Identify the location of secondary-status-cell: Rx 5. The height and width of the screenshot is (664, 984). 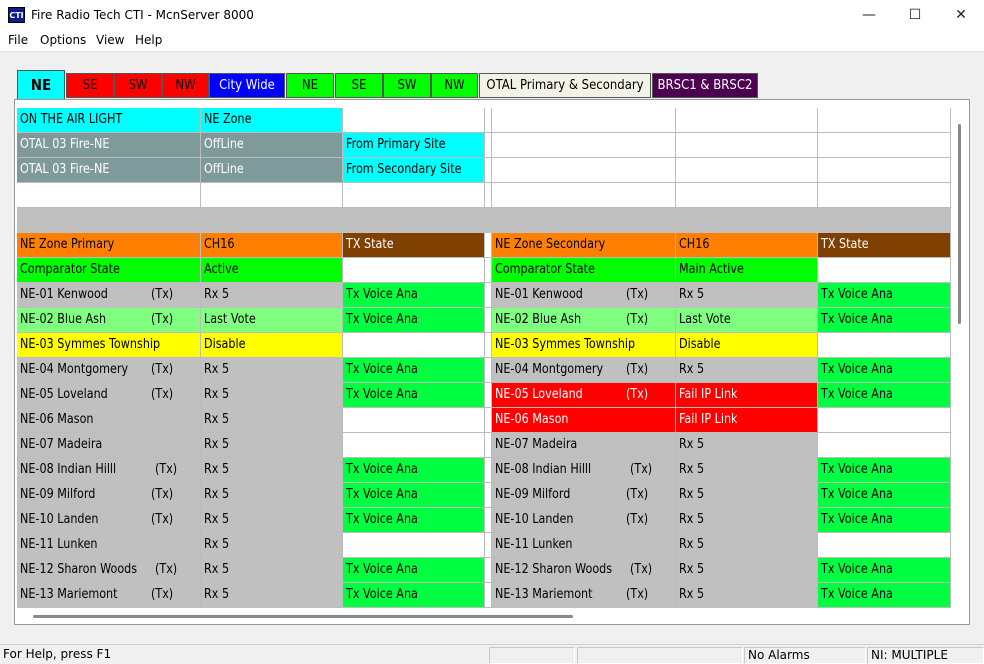
(747, 570).